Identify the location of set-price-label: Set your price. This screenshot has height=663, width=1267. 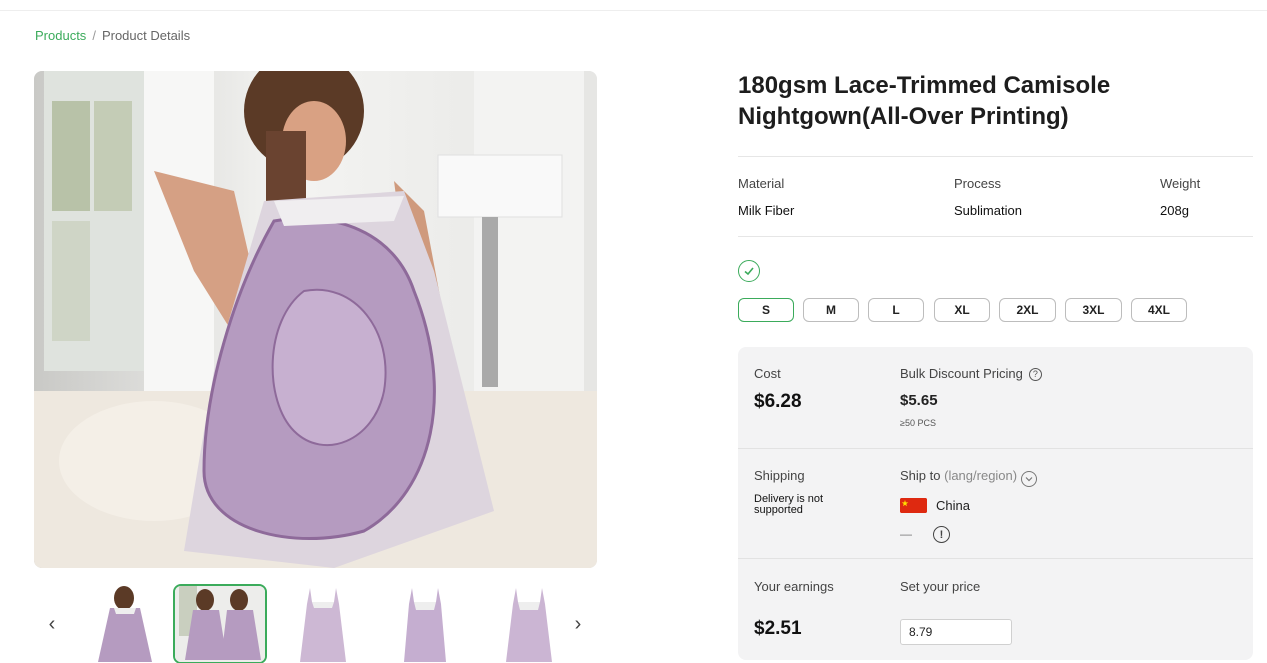
(940, 586).